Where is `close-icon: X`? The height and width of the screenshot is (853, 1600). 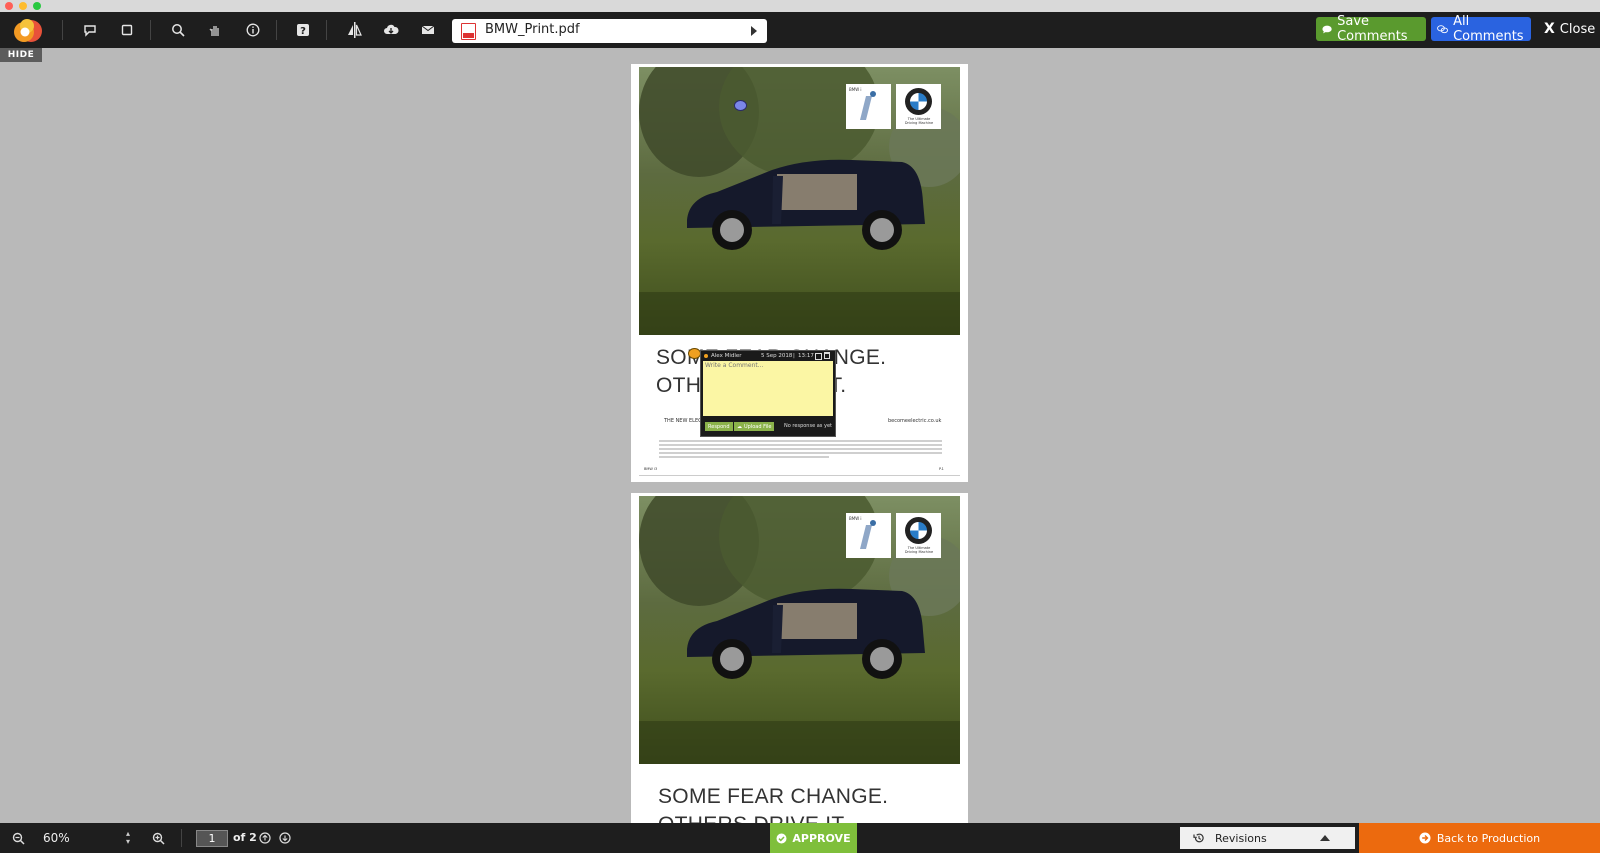 close-icon: X is located at coordinates (1549, 29).